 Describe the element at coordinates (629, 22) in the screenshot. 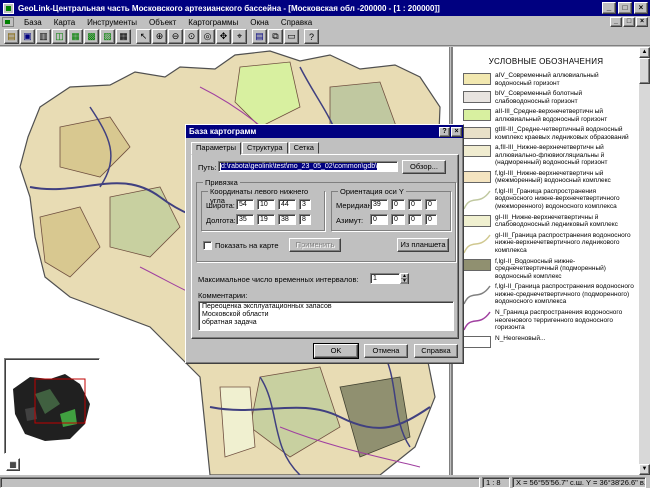

I see `mdi-restore-button: □` at that location.